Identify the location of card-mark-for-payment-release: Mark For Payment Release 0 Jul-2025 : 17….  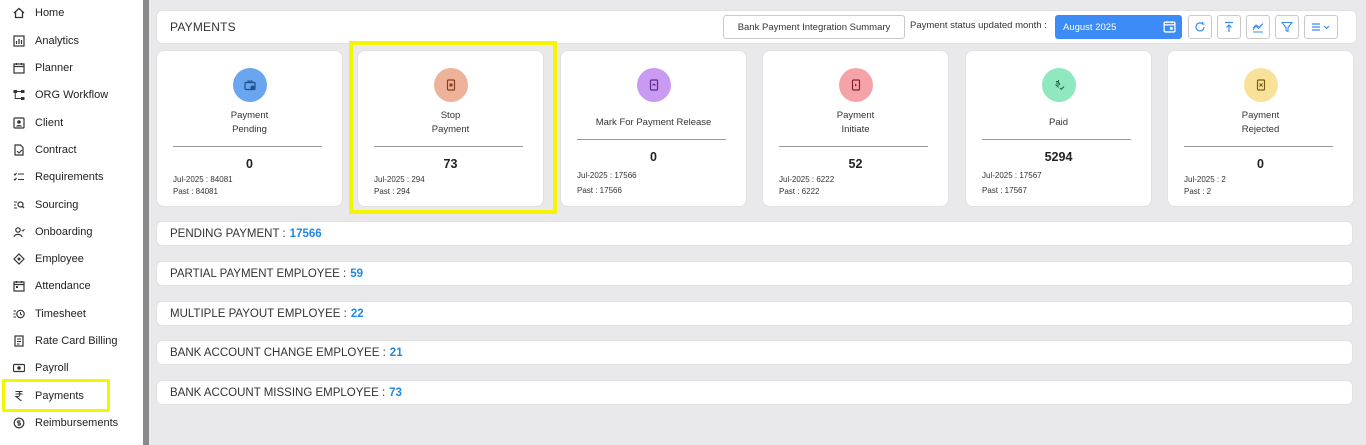
(653, 128).